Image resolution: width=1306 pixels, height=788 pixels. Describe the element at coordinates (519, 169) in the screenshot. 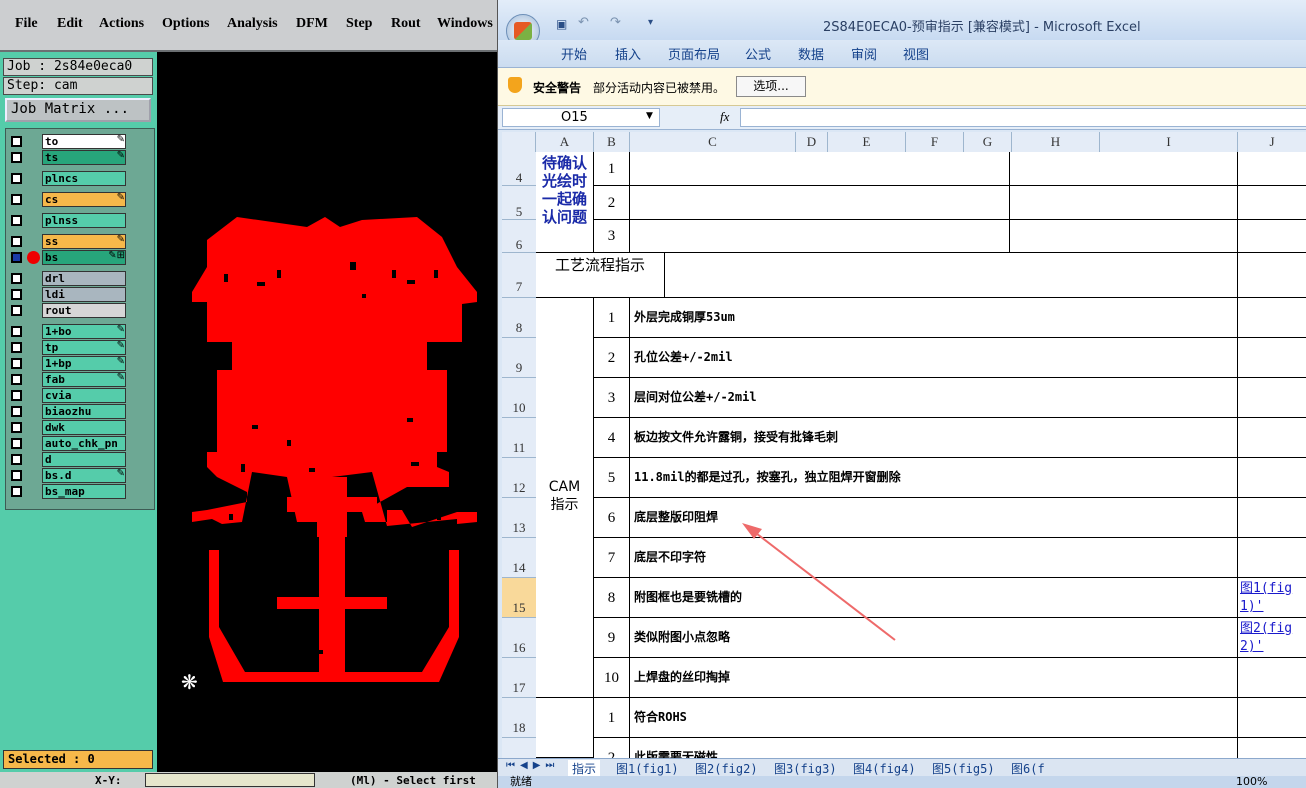

I see `row-header: 4` at that location.